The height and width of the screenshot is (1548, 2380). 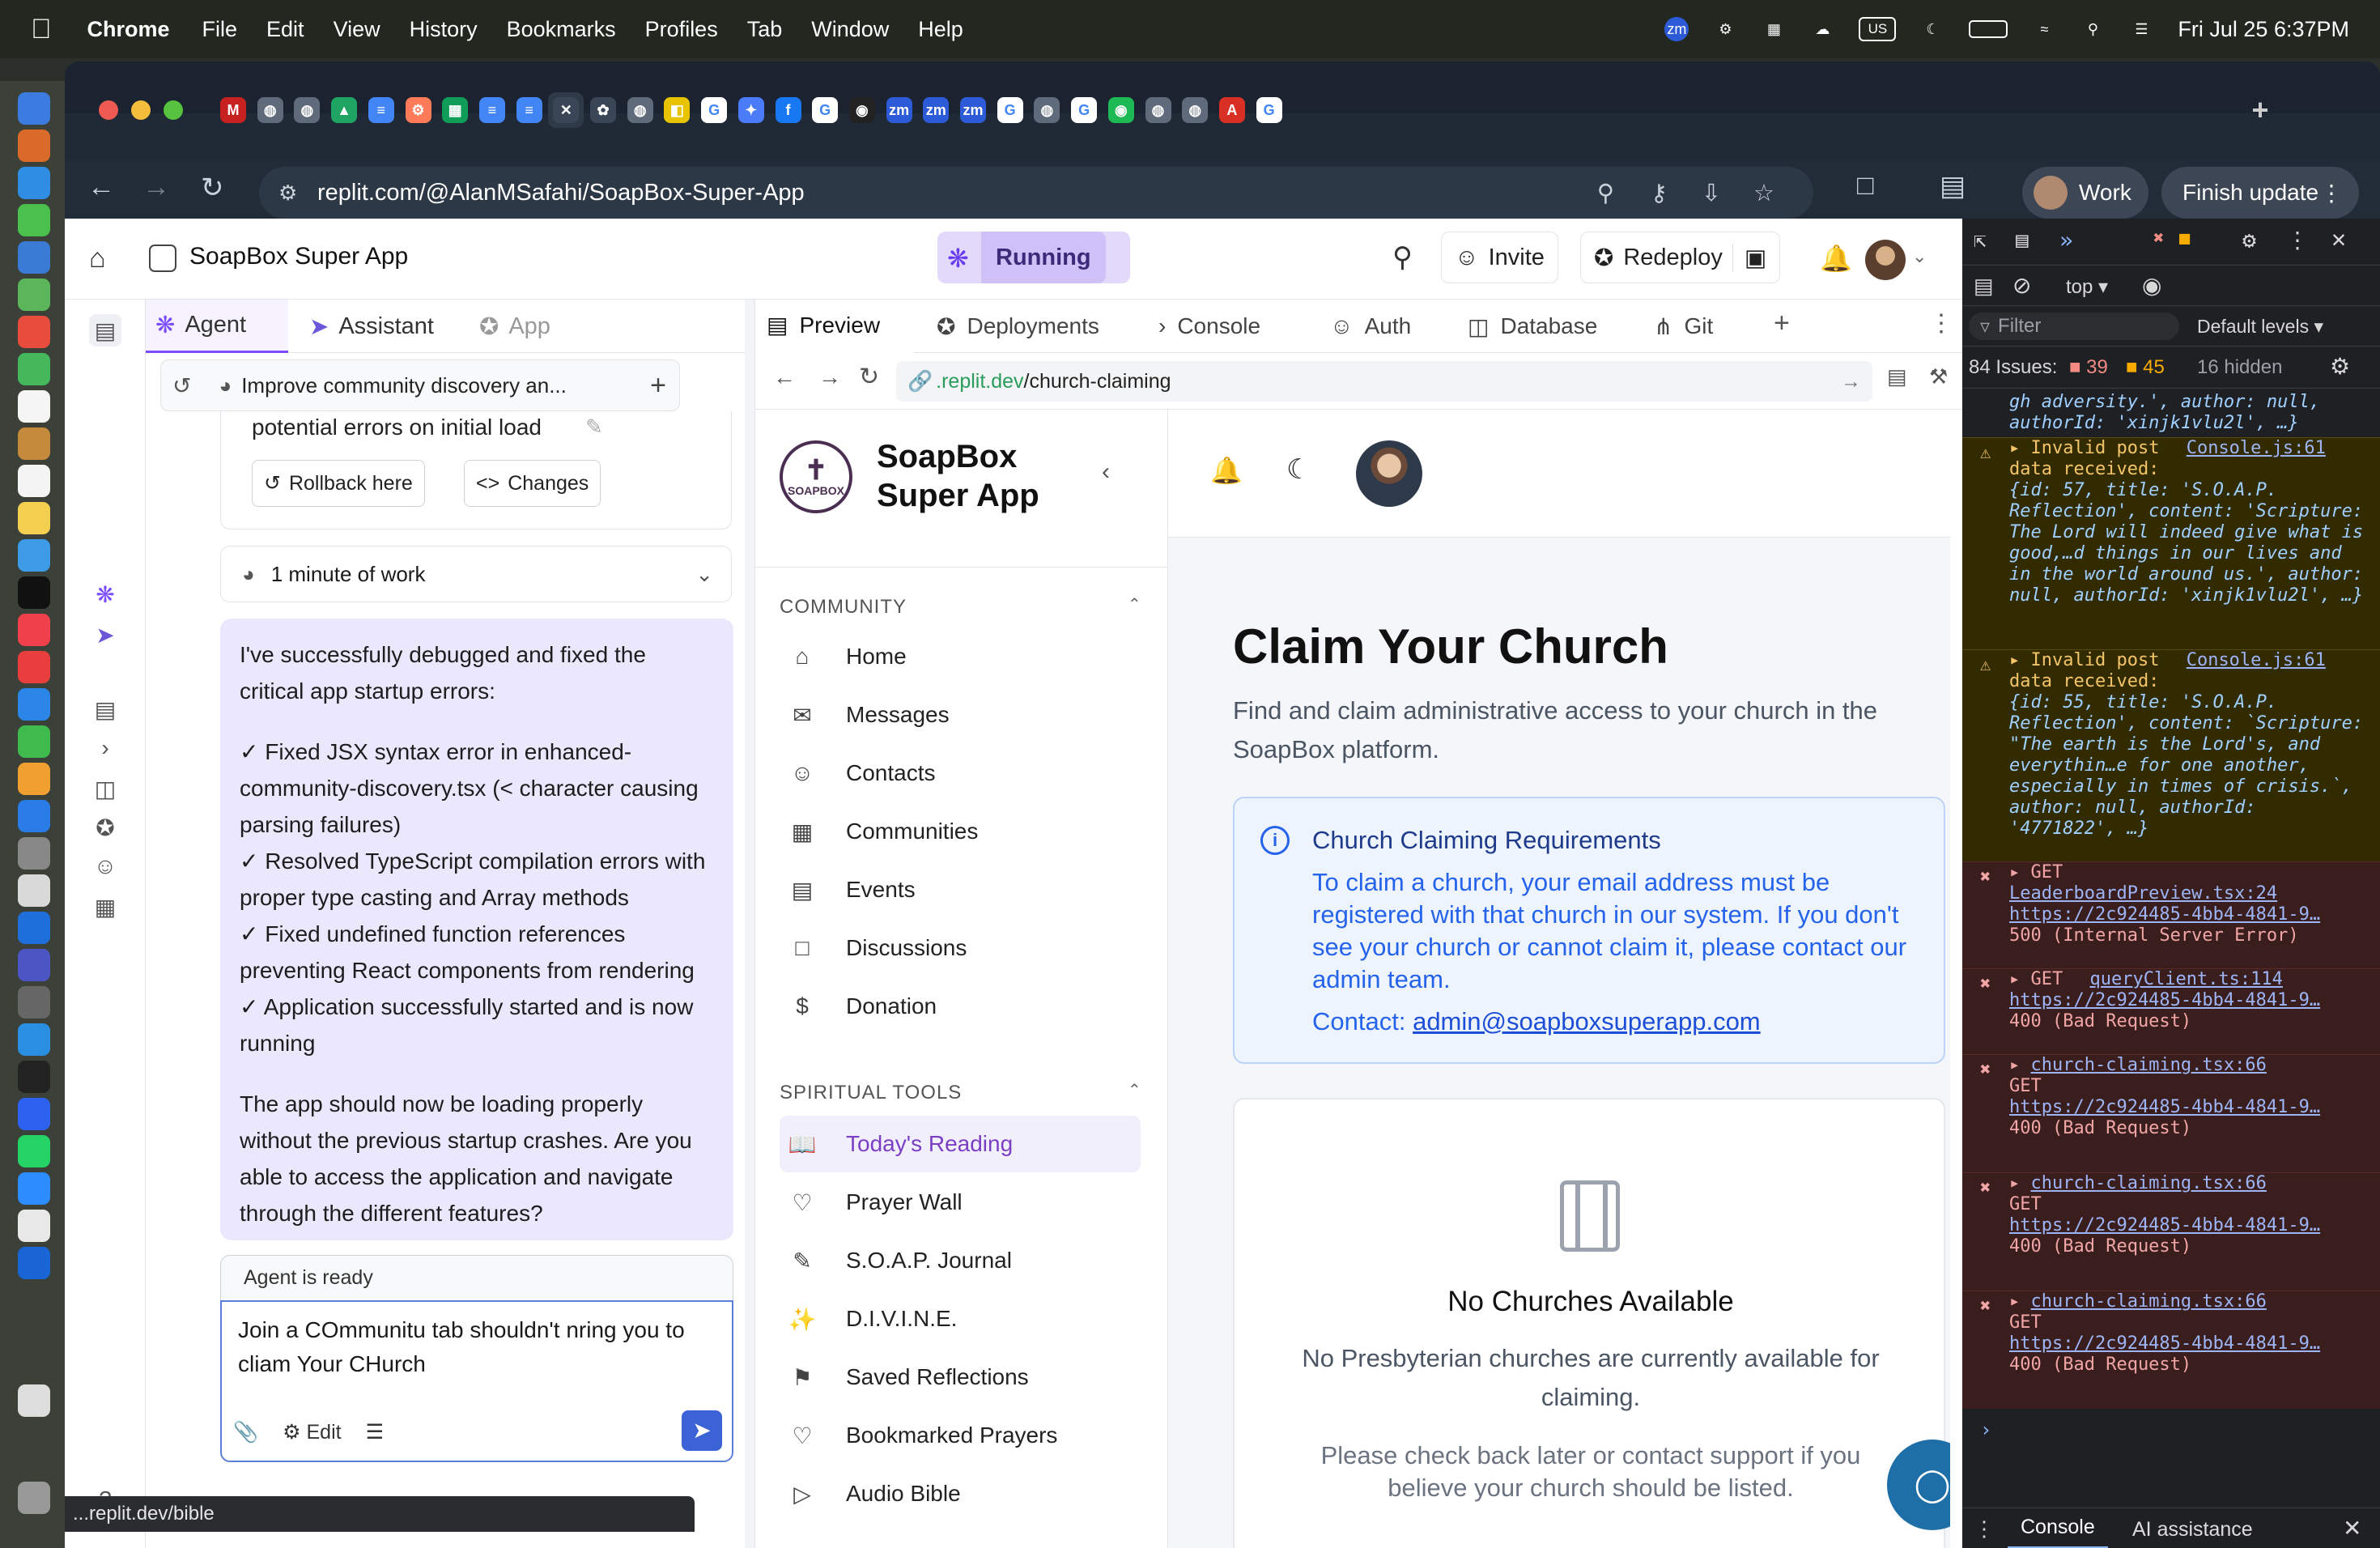 I want to click on spiritual-tools-header: SPIRITUAL TOOLS, so click(x=871, y=1093).